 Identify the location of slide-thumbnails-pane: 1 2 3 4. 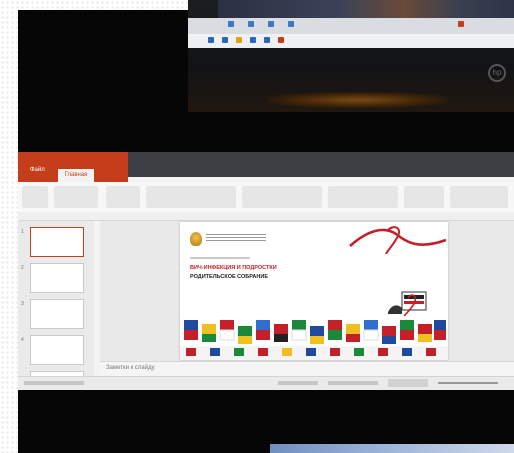
(56, 305).